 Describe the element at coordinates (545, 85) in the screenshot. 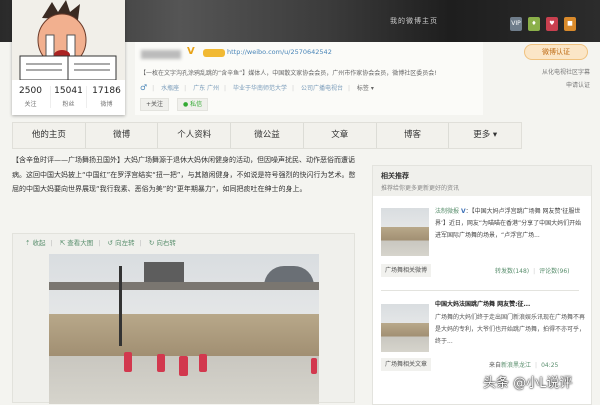

I see `apply-verify-link: 申请认证` at that location.